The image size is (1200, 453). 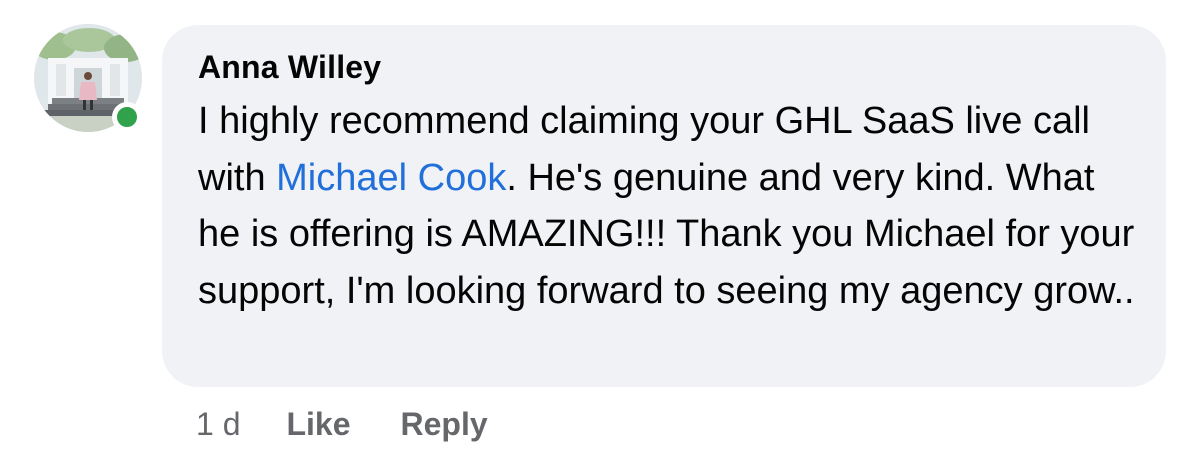 I want to click on like-button: Like, so click(x=318, y=424).